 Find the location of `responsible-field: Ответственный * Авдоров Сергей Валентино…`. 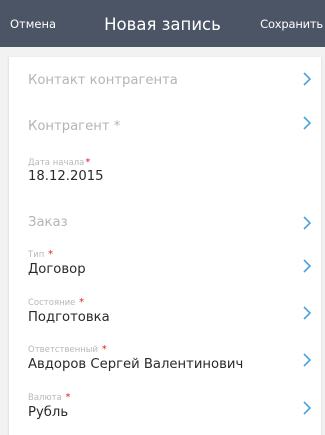

responsible-field: Ответственный * Авдоров Сергей Валентино… is located at coordinates (166, 361).